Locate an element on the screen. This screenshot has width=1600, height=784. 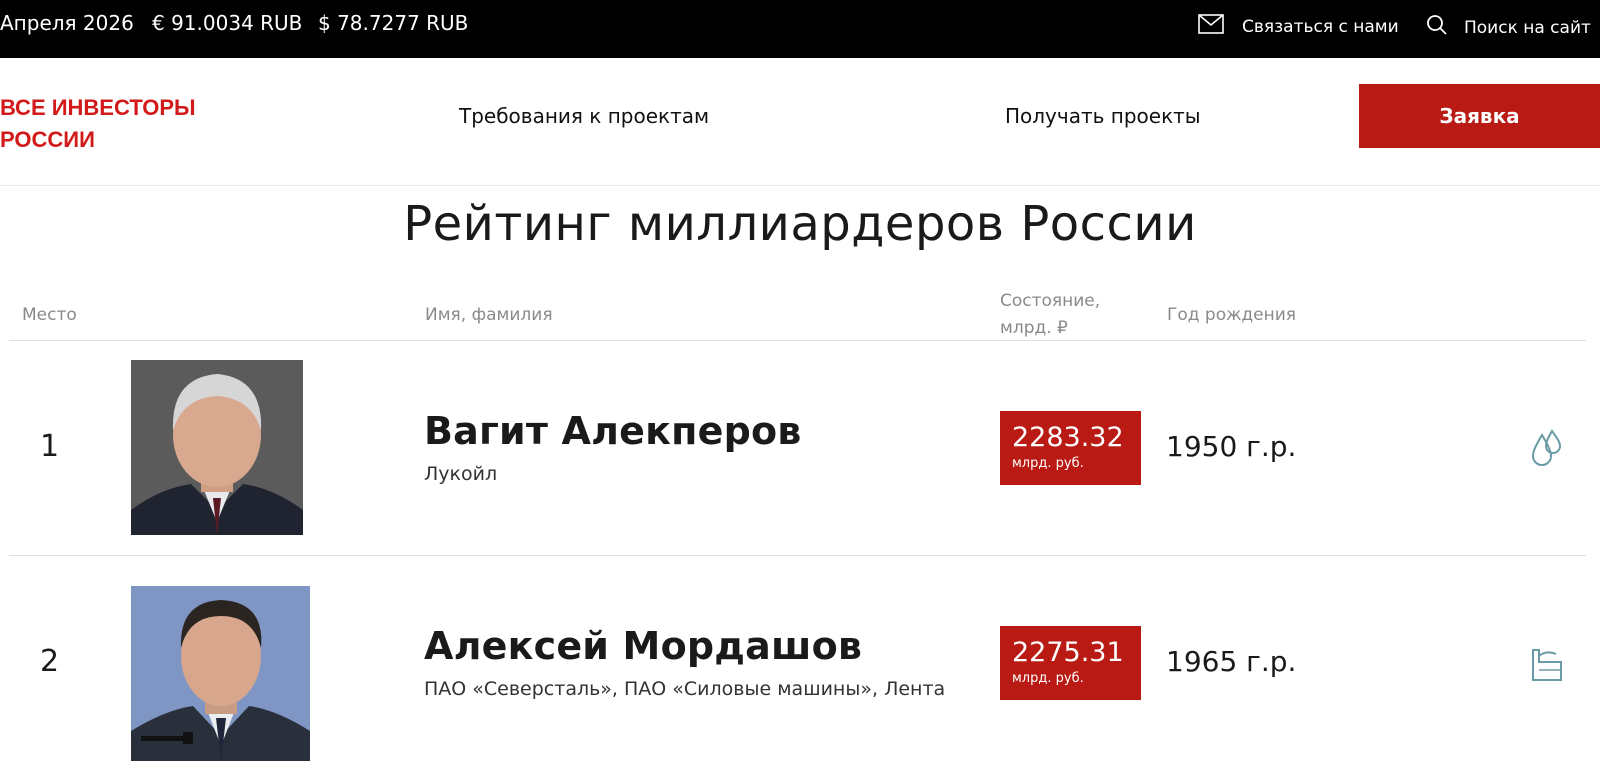
nav-project-requirements: Требования к проектам is located at coordinates (584, 116).